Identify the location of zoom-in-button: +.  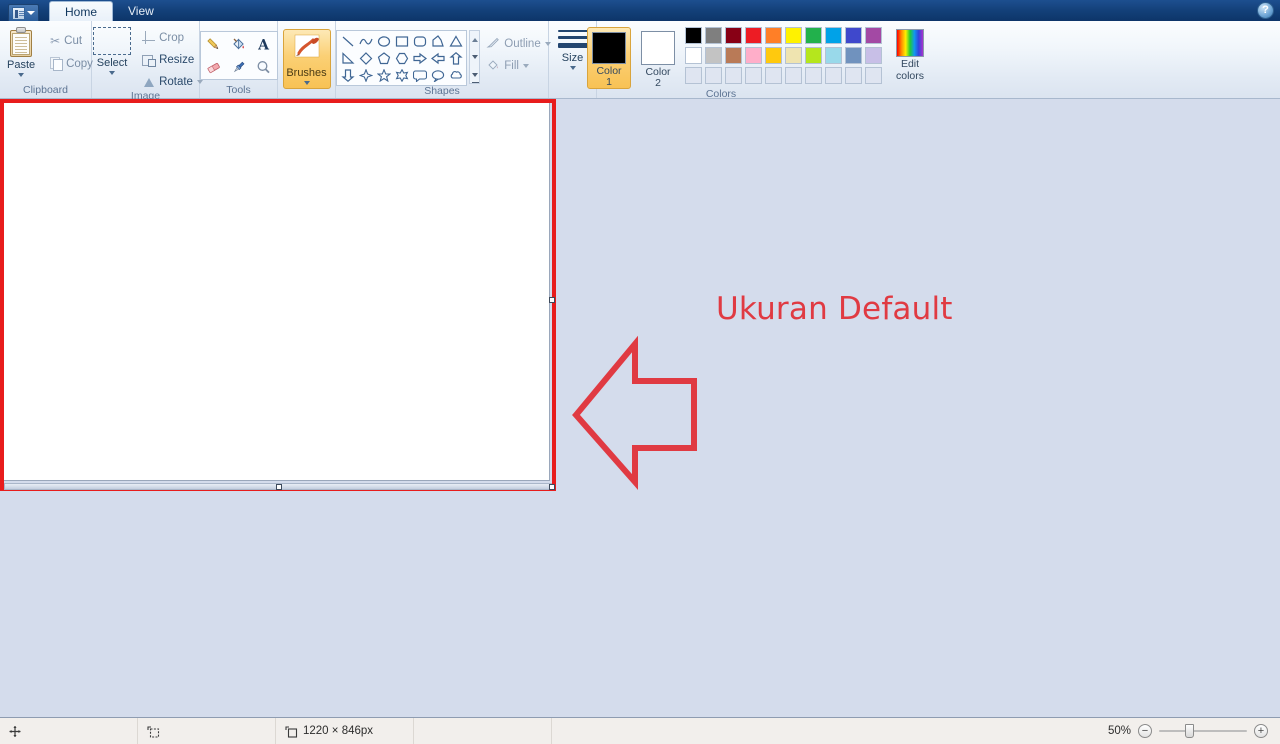
(1261, 731).